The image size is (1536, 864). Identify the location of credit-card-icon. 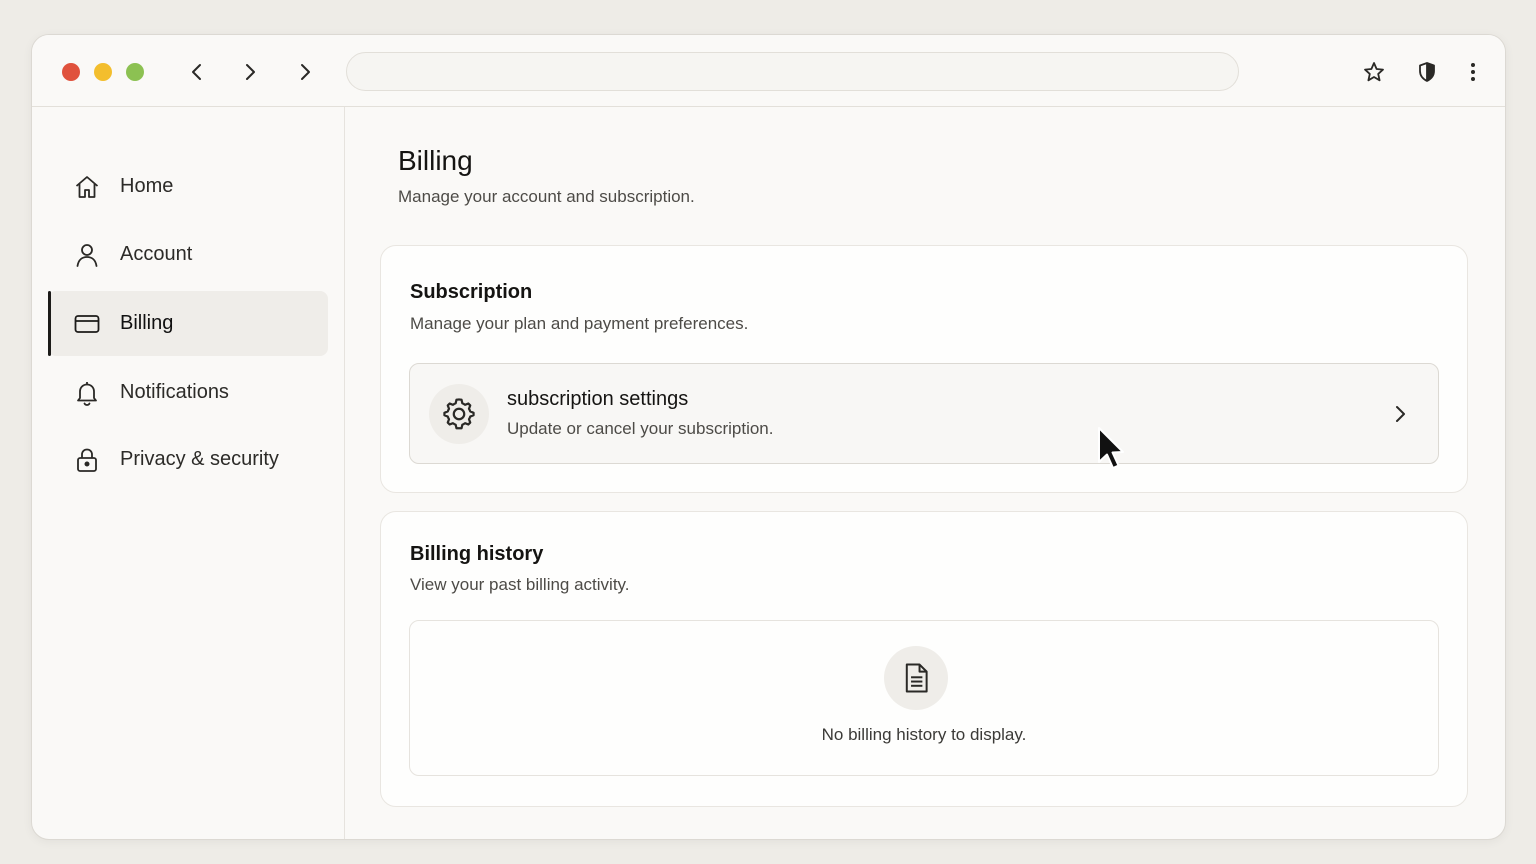
(87, 324).